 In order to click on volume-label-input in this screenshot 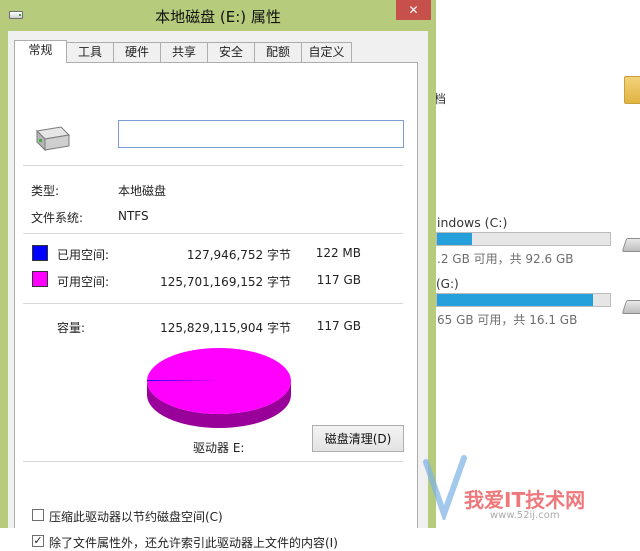, I will do `click(261, 134)`.